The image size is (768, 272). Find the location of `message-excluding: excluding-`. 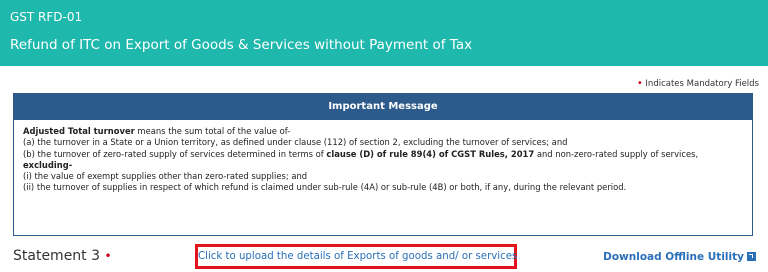

message-excluding: excluding- is located at coordinates (383, 165).